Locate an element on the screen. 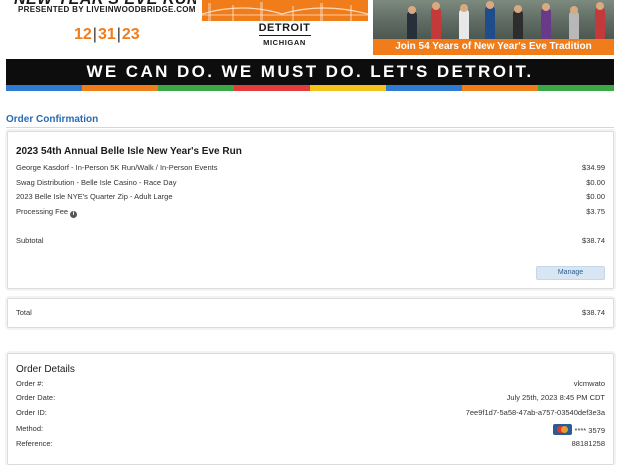  detail-value: **** 3579 is located at coordinates (589, 430).